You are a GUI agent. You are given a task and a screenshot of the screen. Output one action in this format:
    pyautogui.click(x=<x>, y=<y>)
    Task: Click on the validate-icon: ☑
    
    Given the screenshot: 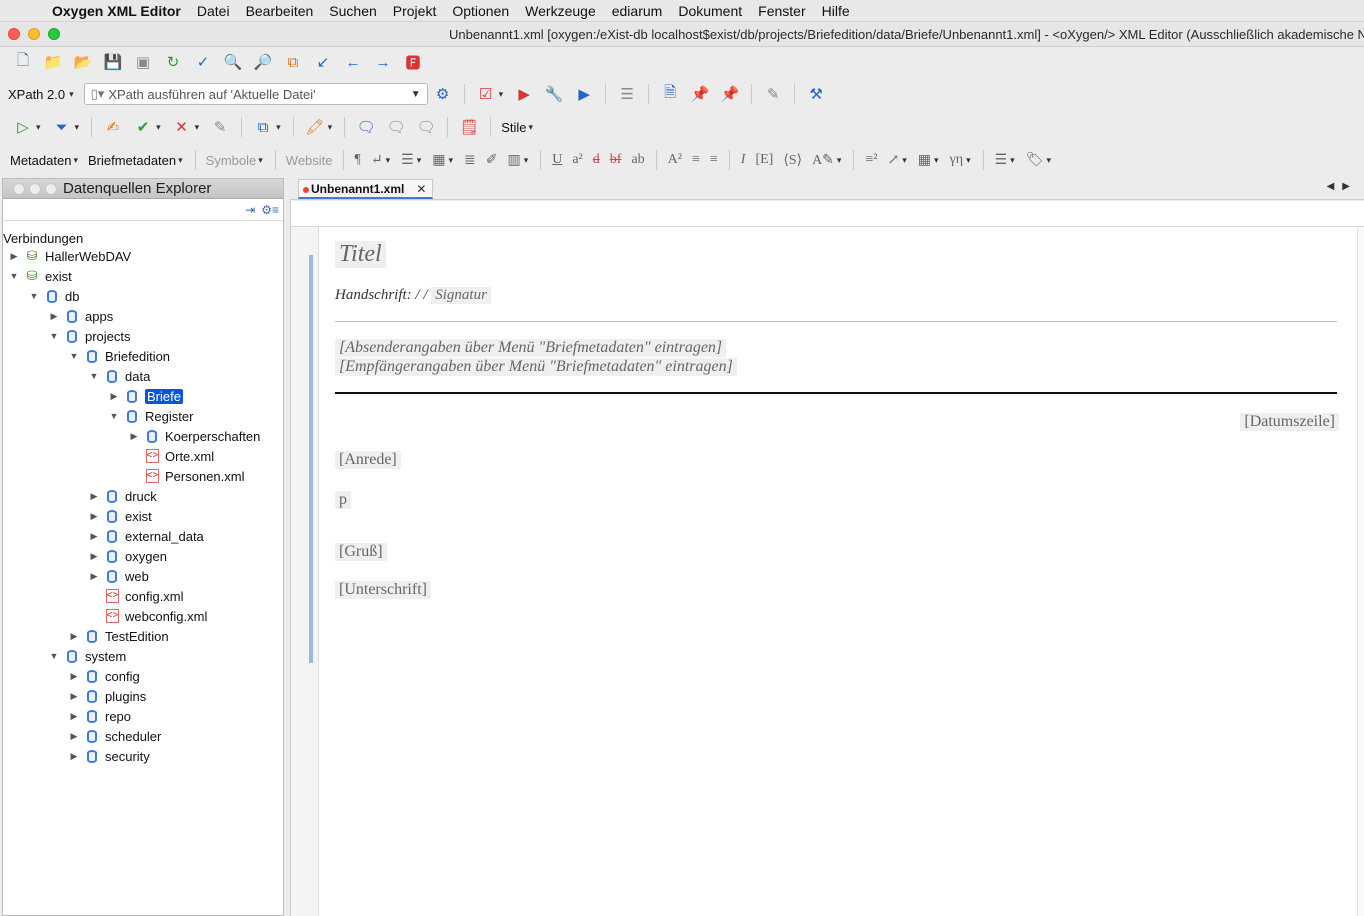 What is the action you would take?
    pyautogui.click(x=486, y=94)
    